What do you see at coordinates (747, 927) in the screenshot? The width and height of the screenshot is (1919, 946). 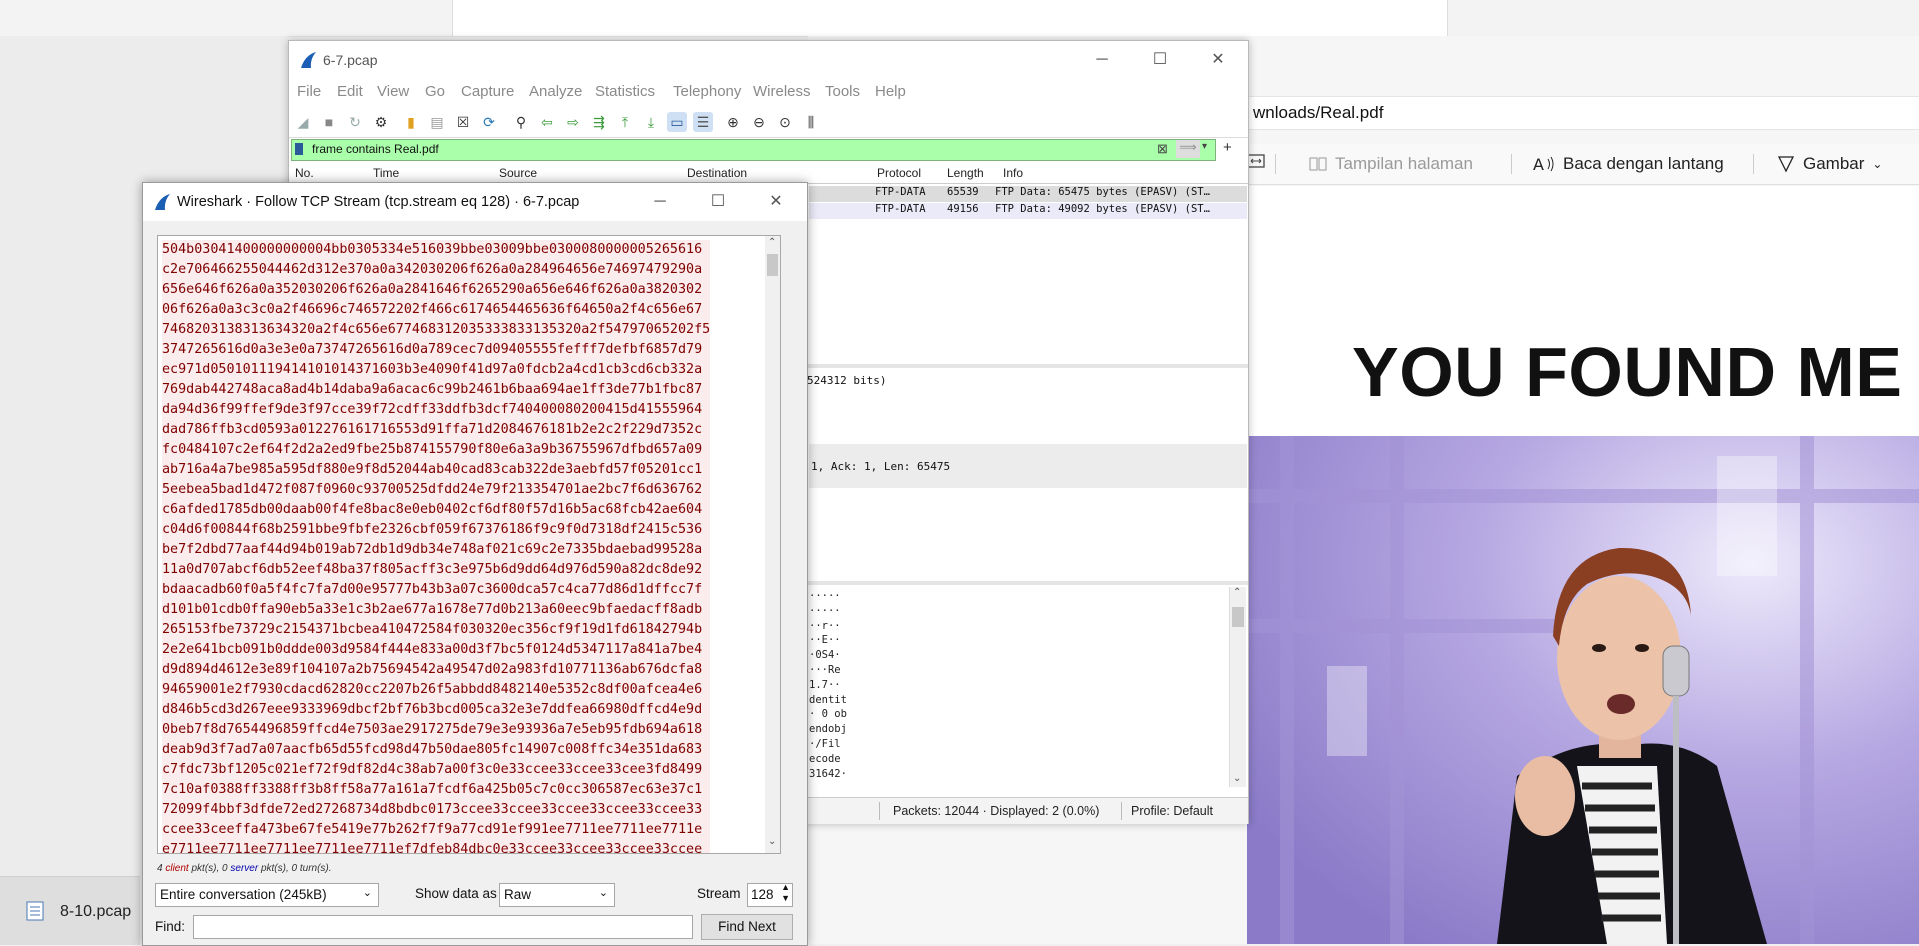 I see `find-next-button: Find Next` at bounding box center [747, 927].